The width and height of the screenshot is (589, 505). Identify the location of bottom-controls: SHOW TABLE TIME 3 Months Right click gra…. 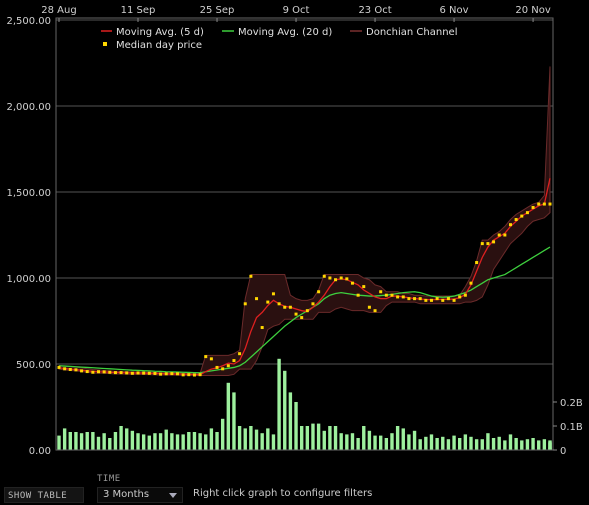
(294, 487).